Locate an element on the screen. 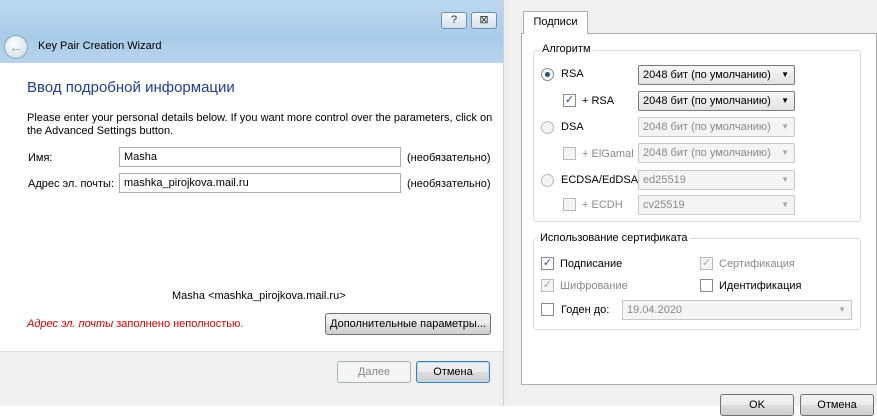 This screenshot has height=416, width=877. error-field-name: Адрес эл. почты is located at coordinates (70, 324).